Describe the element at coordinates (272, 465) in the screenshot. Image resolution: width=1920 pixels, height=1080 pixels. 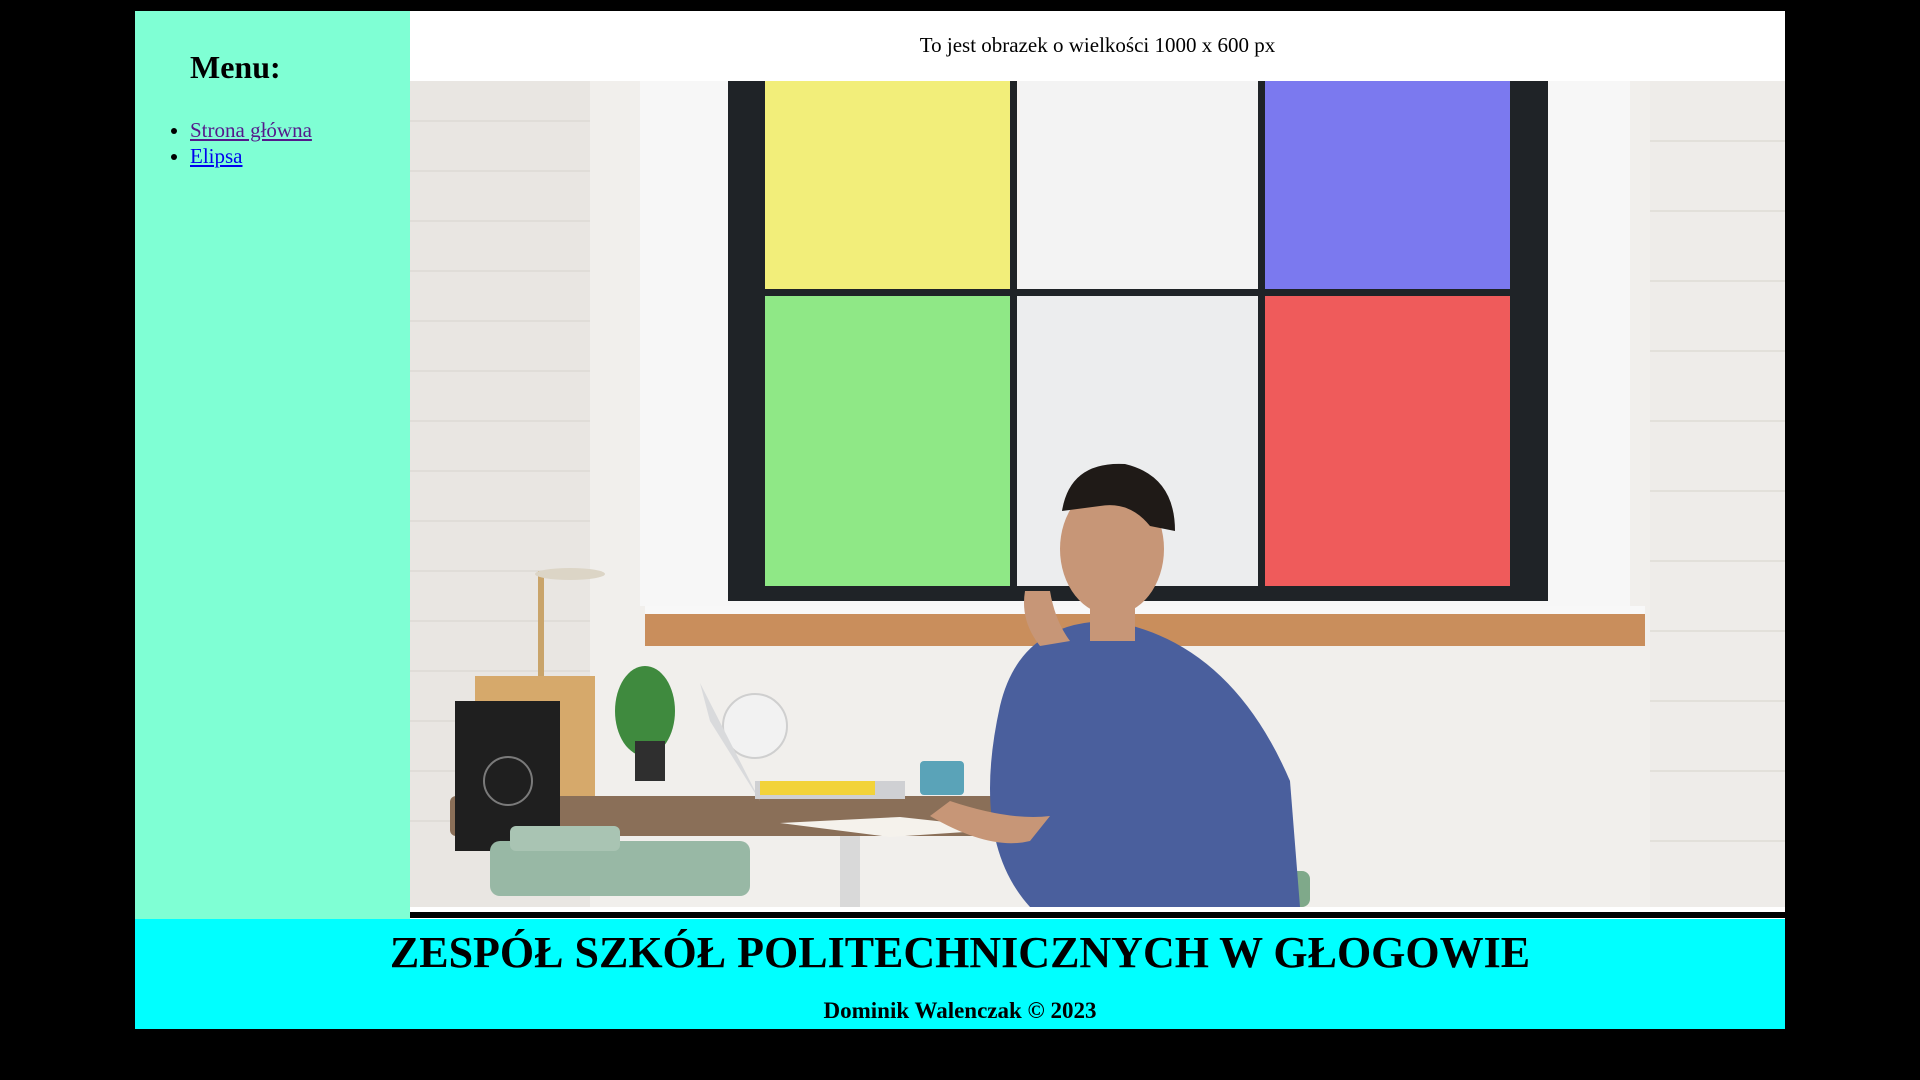
I see `sidebar: Menu: Strona główna Elipsa` at that location.